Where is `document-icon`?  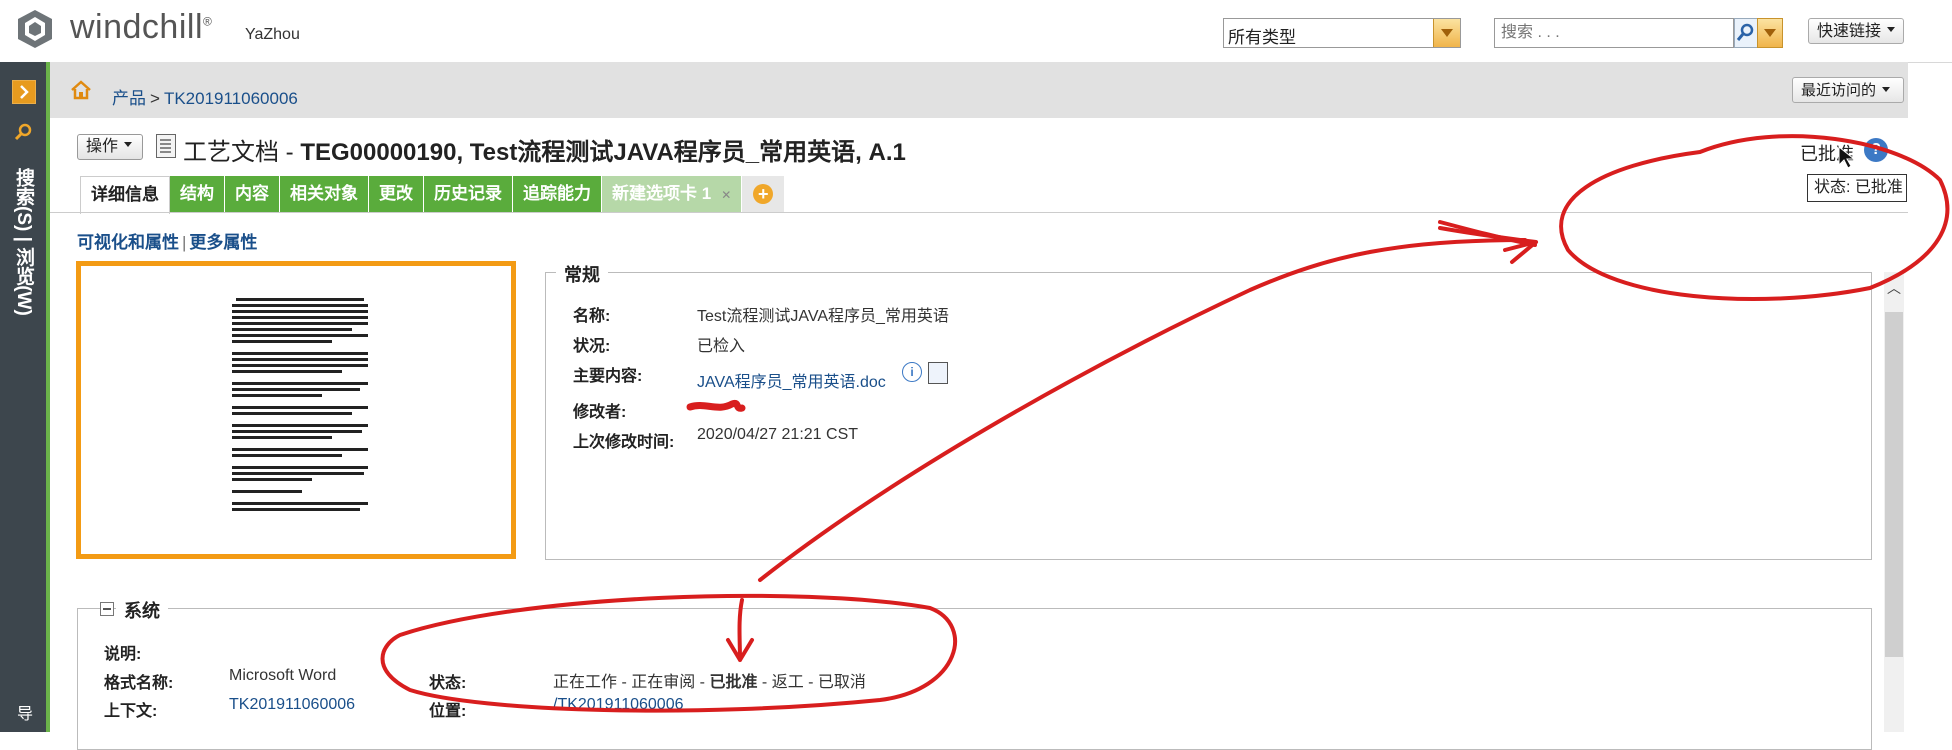
document-icon is located at coordinates (166, 146).